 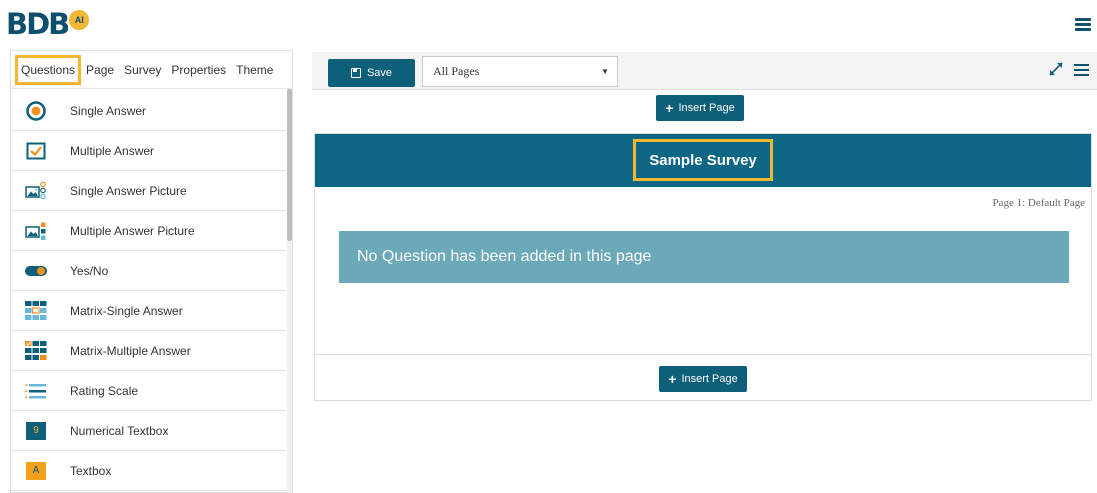 What do you see at coordinates (148, 391) in the screenshot?
I see `question-type-rating-scale: Rating Scale` at bounding box center [148, 391].